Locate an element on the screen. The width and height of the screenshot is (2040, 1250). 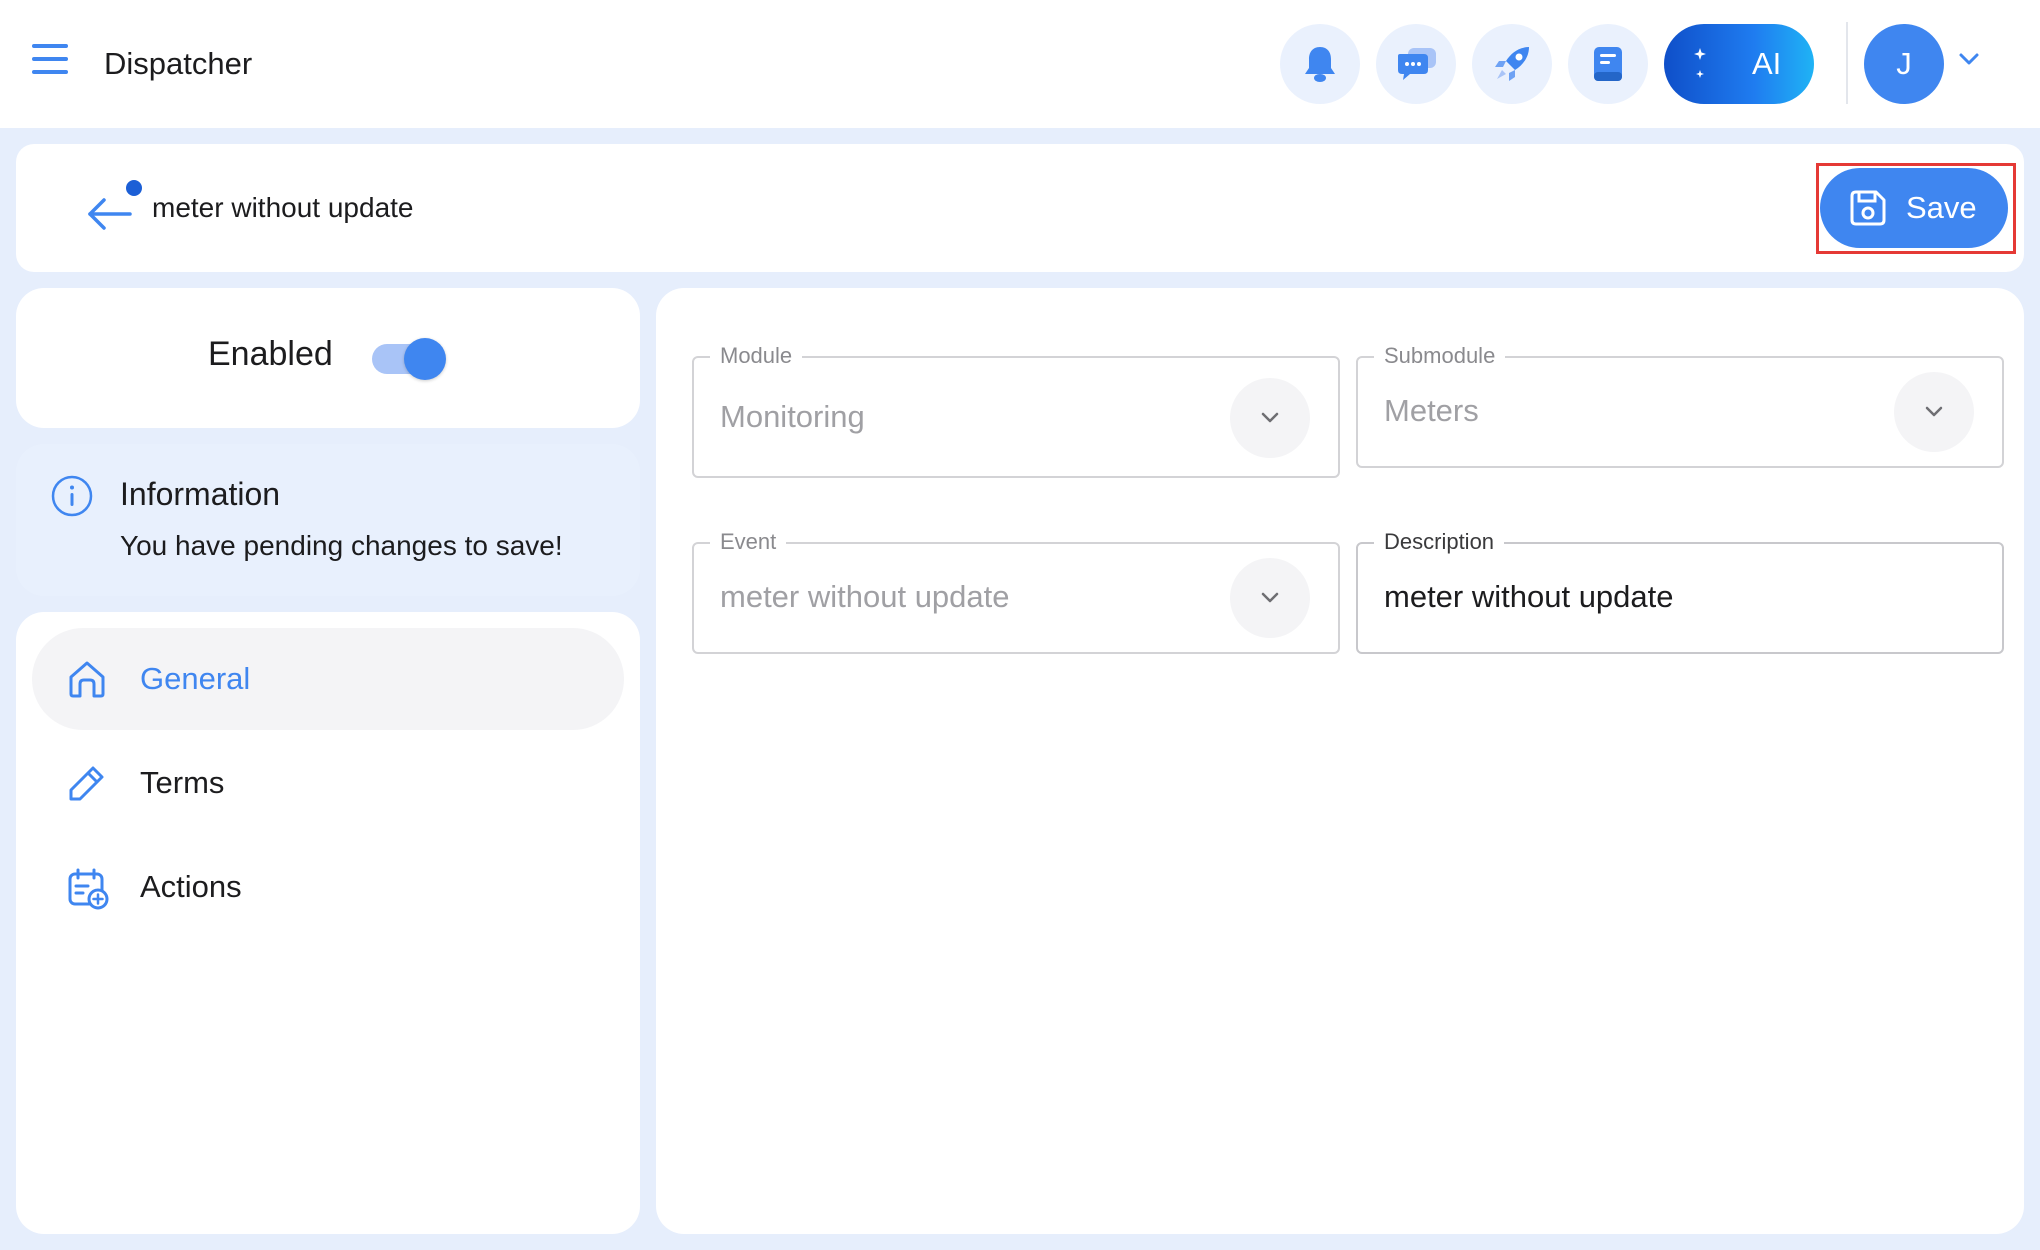
app-title: Dispatcher is located at coordinates (178, 63).